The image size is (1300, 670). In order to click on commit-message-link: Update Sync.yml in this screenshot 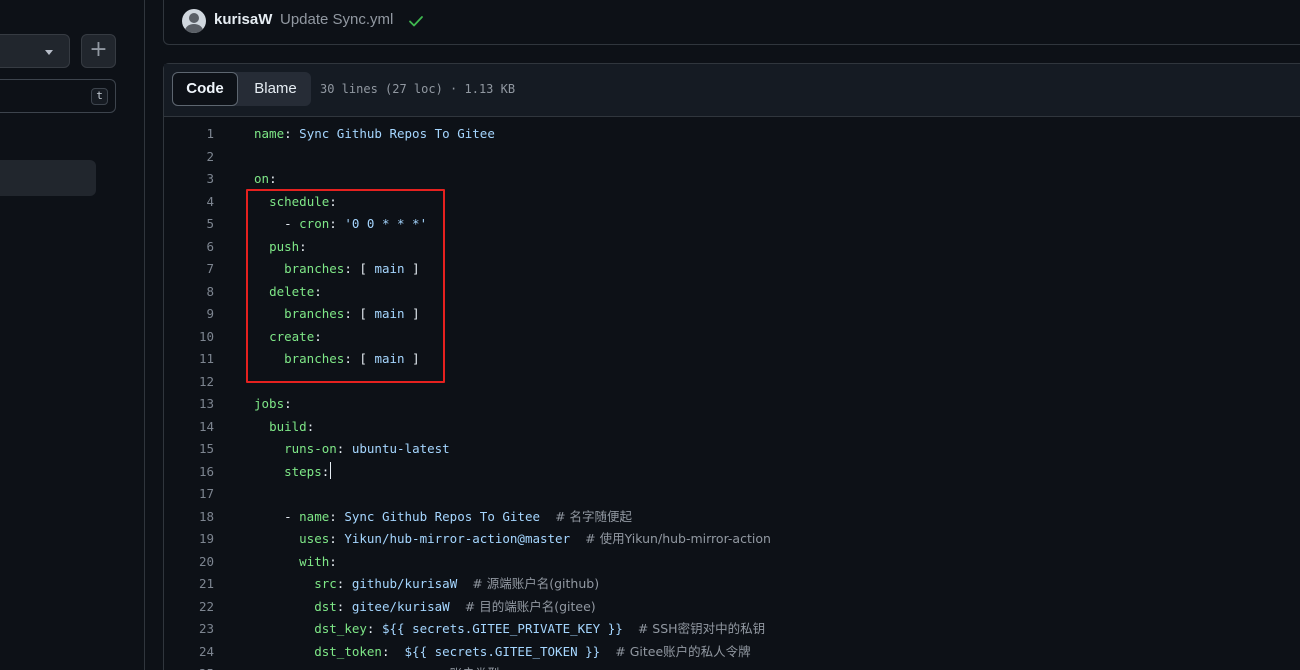, I will do `click(336, 19)`.